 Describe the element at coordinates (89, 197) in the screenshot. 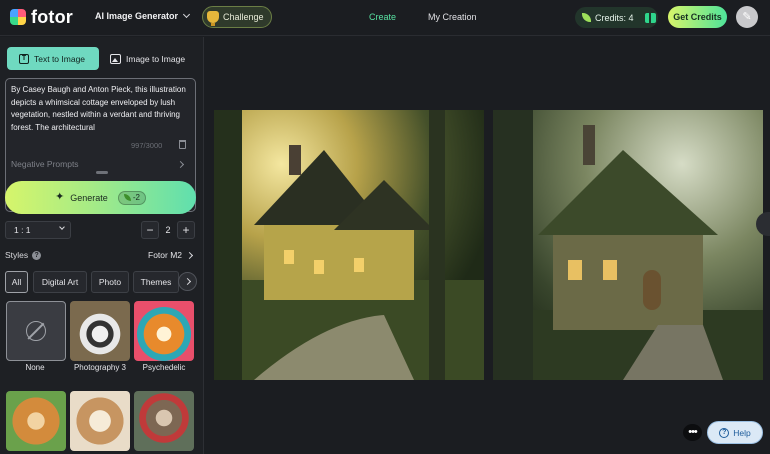

I see `generate-label: Generate` at that location.